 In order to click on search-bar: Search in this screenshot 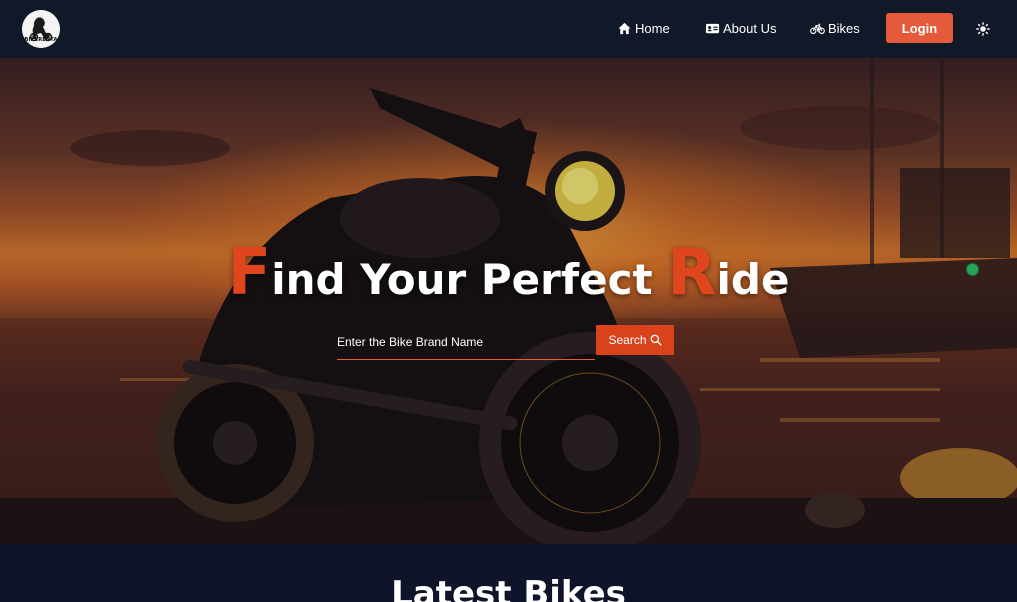, I will do `click(505, 343)`.